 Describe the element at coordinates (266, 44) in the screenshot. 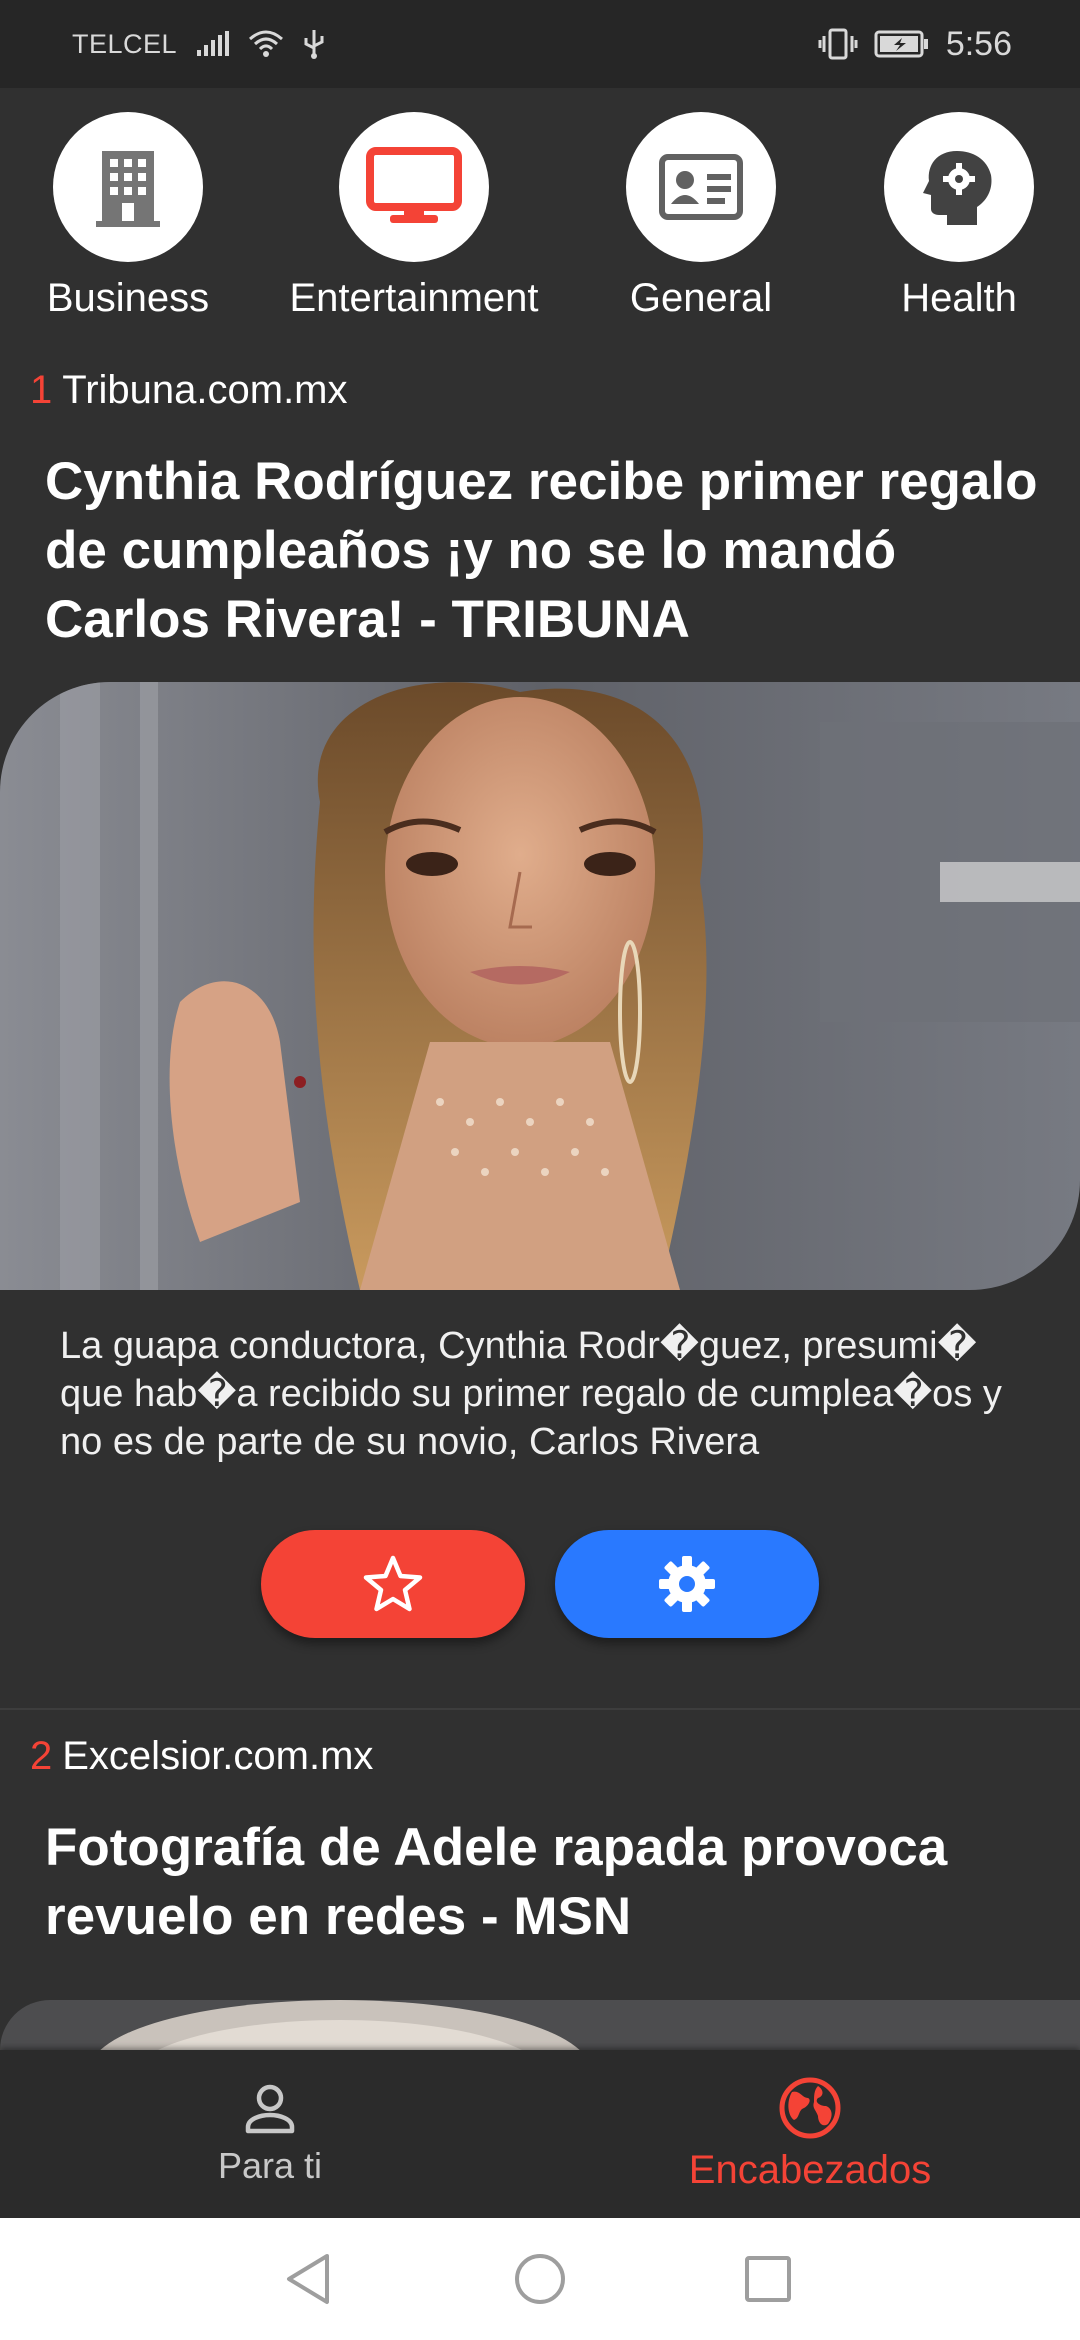

I see `wifi-icon` at that location.